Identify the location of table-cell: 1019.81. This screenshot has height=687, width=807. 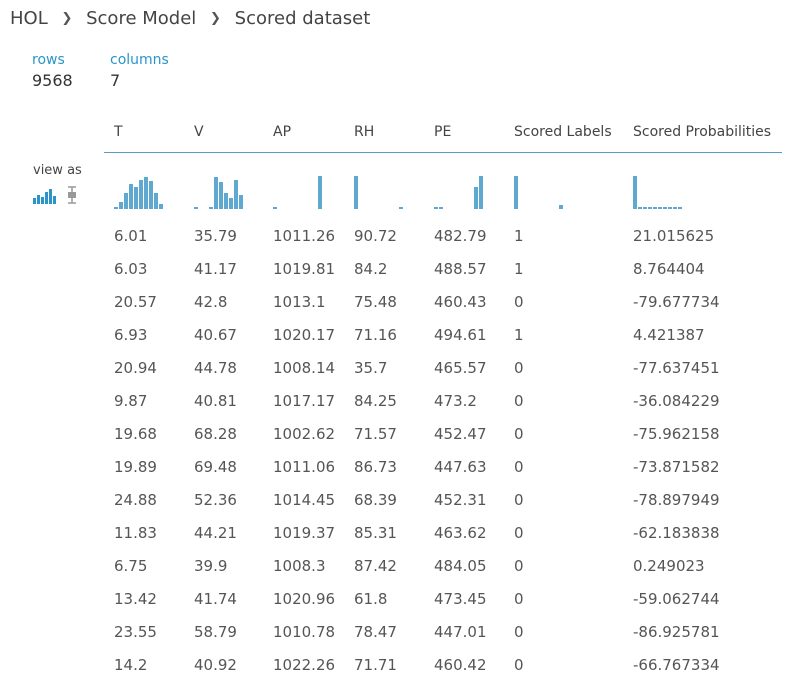
(304, 269).